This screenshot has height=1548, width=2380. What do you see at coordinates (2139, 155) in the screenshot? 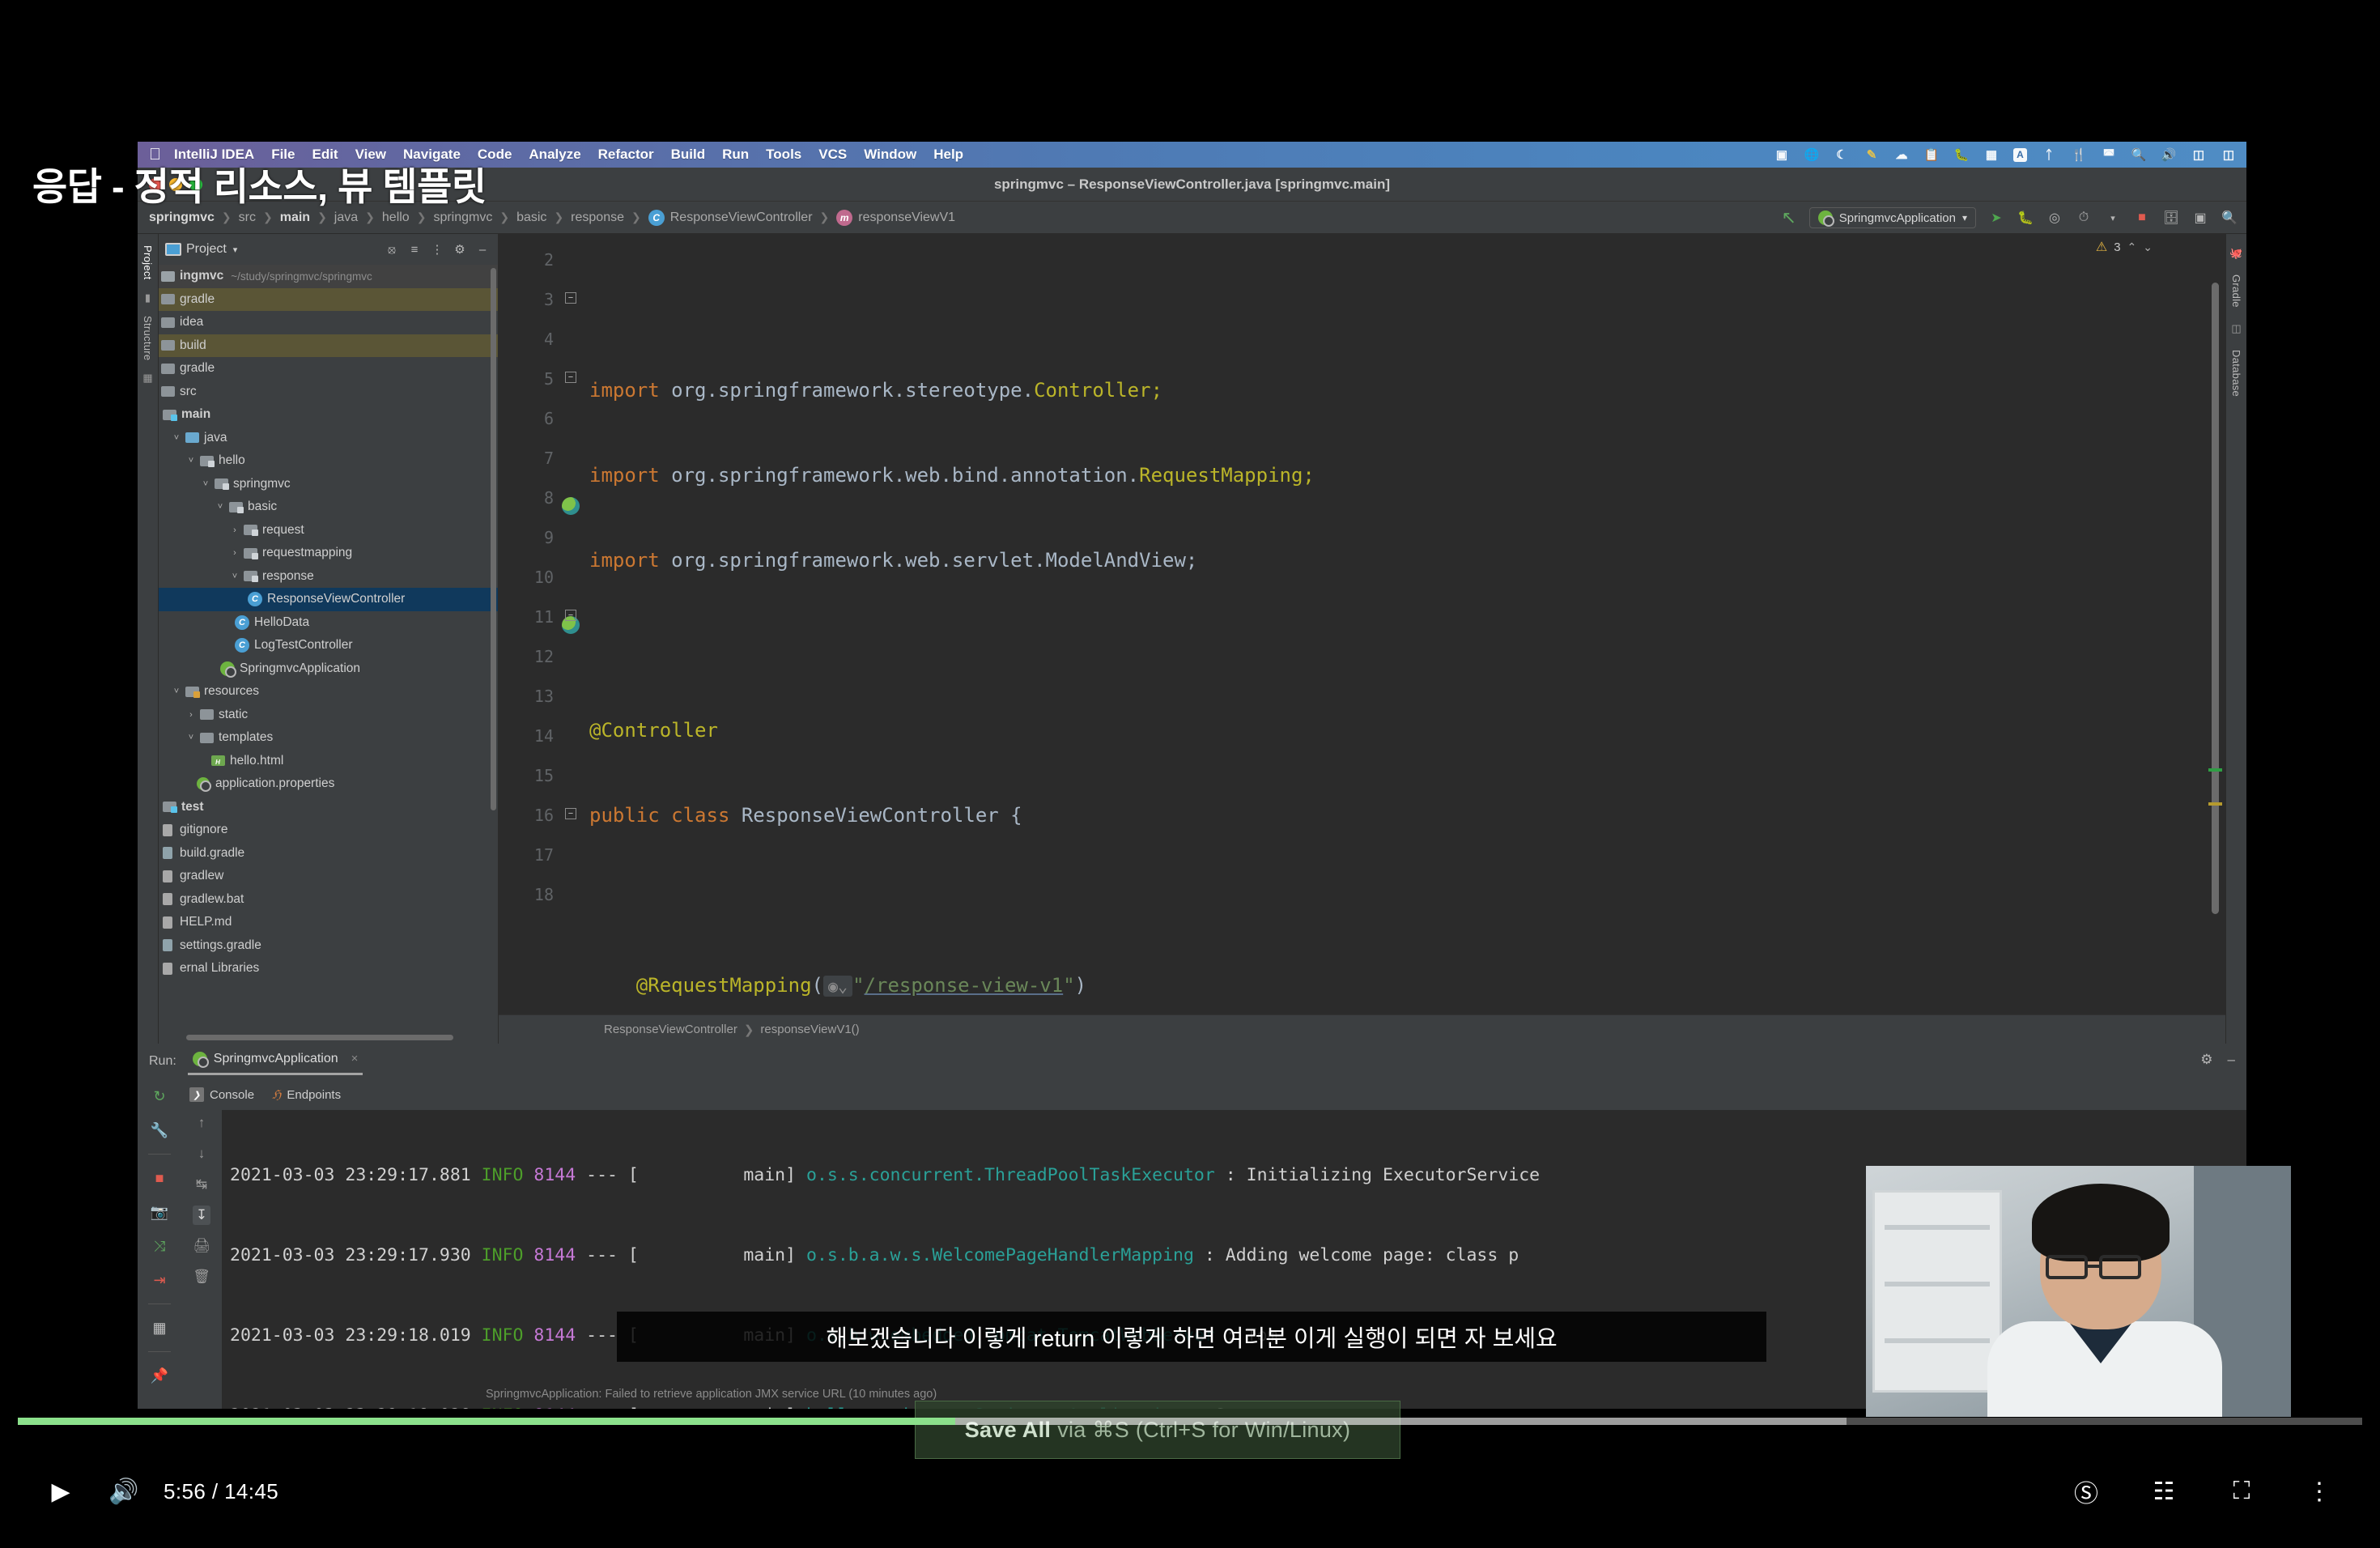
I see `search-icon: 🔍` at bounding box center [2139, 155].